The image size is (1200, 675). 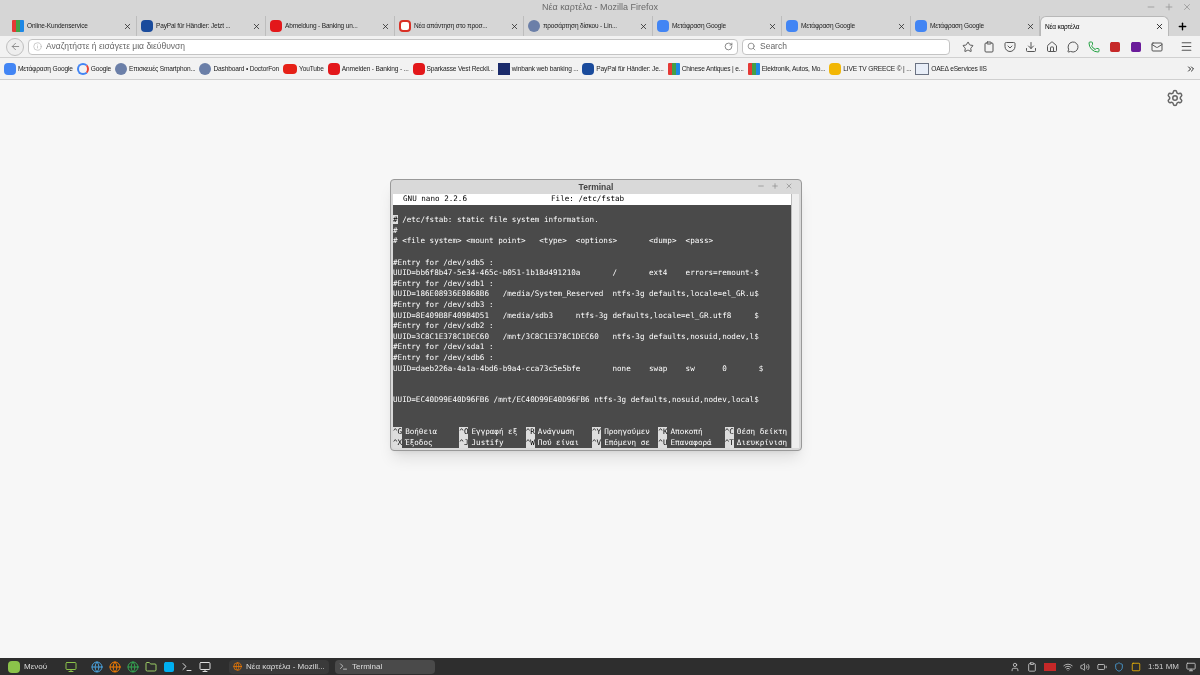 What do you see at coordinates (385, 666) in the screenshot?
I see `taskbar-task: Terminal` at bounding box center [385, 666].